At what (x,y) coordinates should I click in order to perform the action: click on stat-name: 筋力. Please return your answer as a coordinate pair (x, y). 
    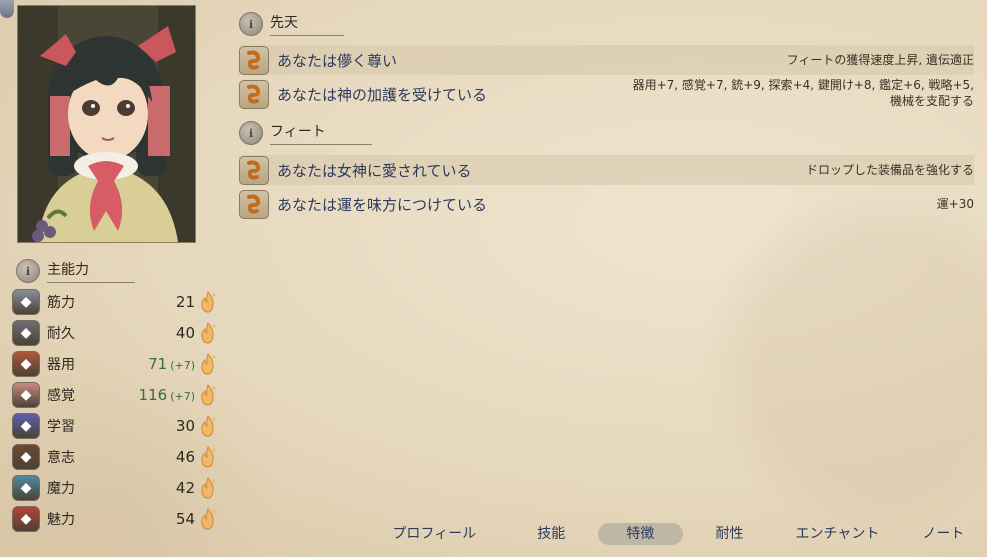
    Looking at the image, I should click on (61, 303).